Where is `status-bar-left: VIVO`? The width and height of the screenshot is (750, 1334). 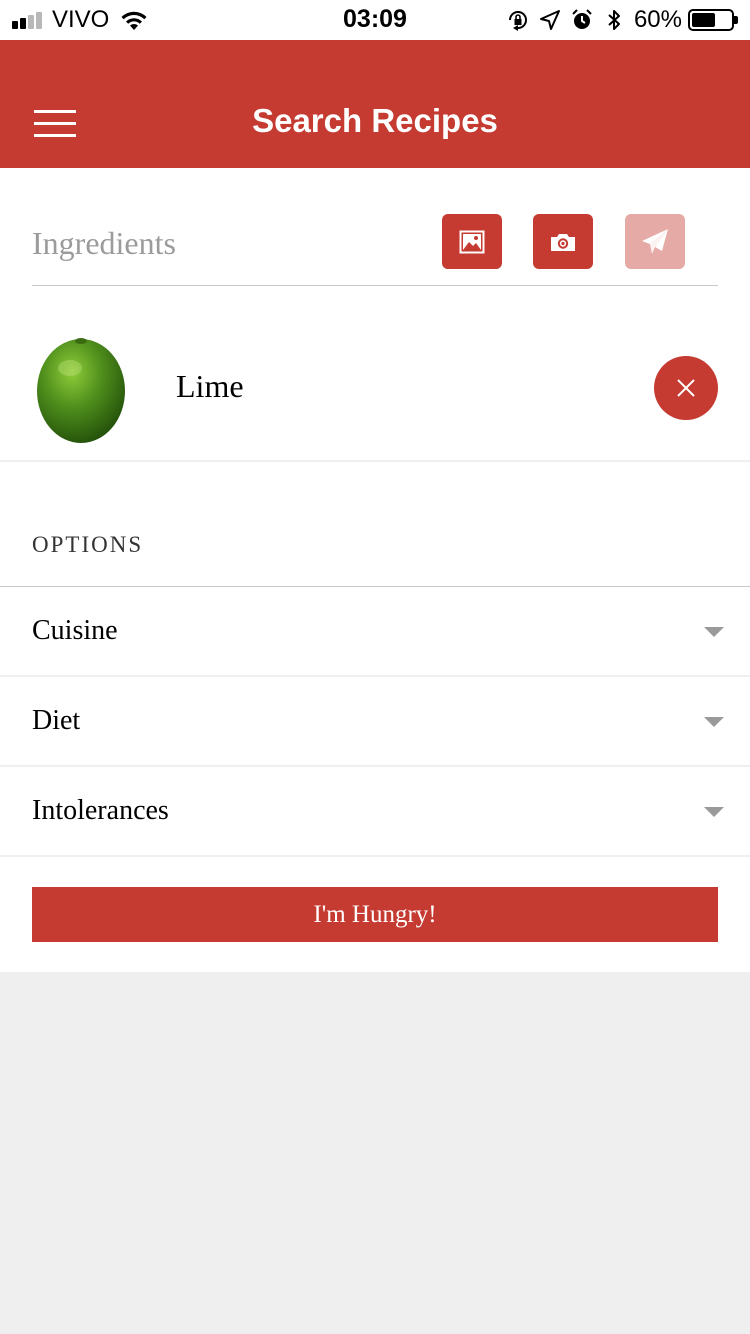 status-bar-left: VIVO is located at coordinates (80, 20).